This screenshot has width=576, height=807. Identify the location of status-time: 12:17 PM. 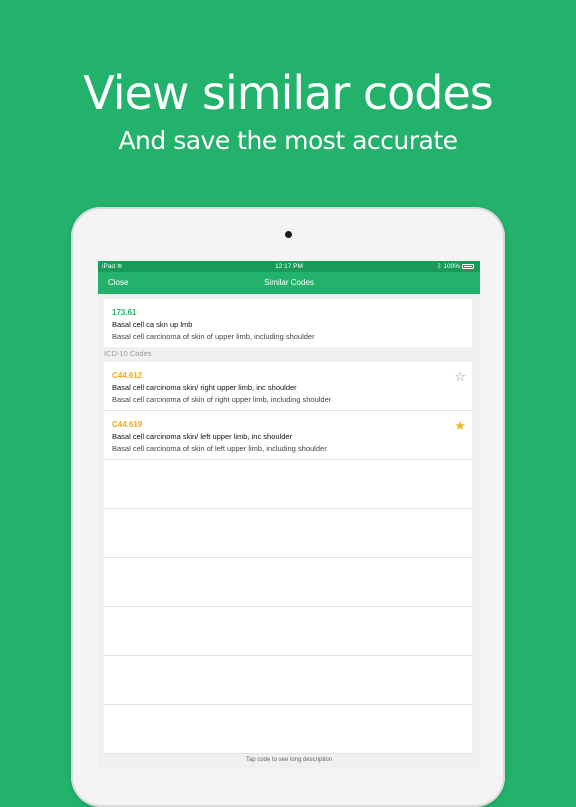
(289, 266).